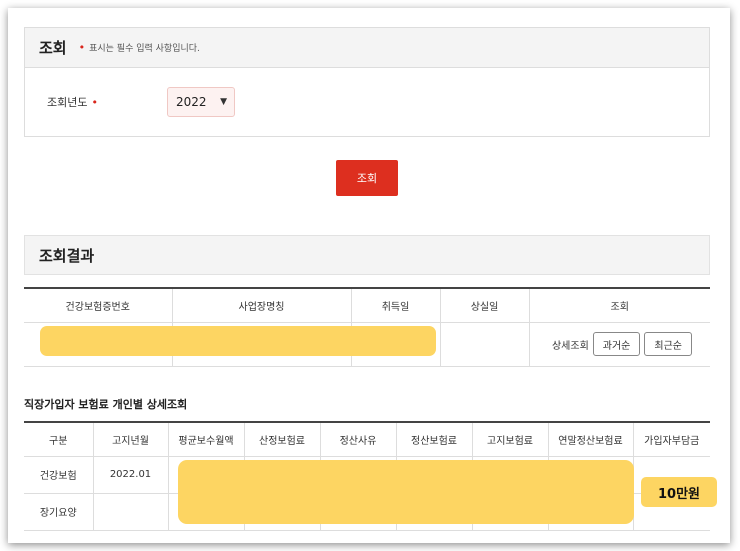 This screenshot has width=740, height=551. What do you see at coordinates (668, 344) in the screenshot?
I see `sort-recent-button: 최근순` at bounding box center [668, 344].